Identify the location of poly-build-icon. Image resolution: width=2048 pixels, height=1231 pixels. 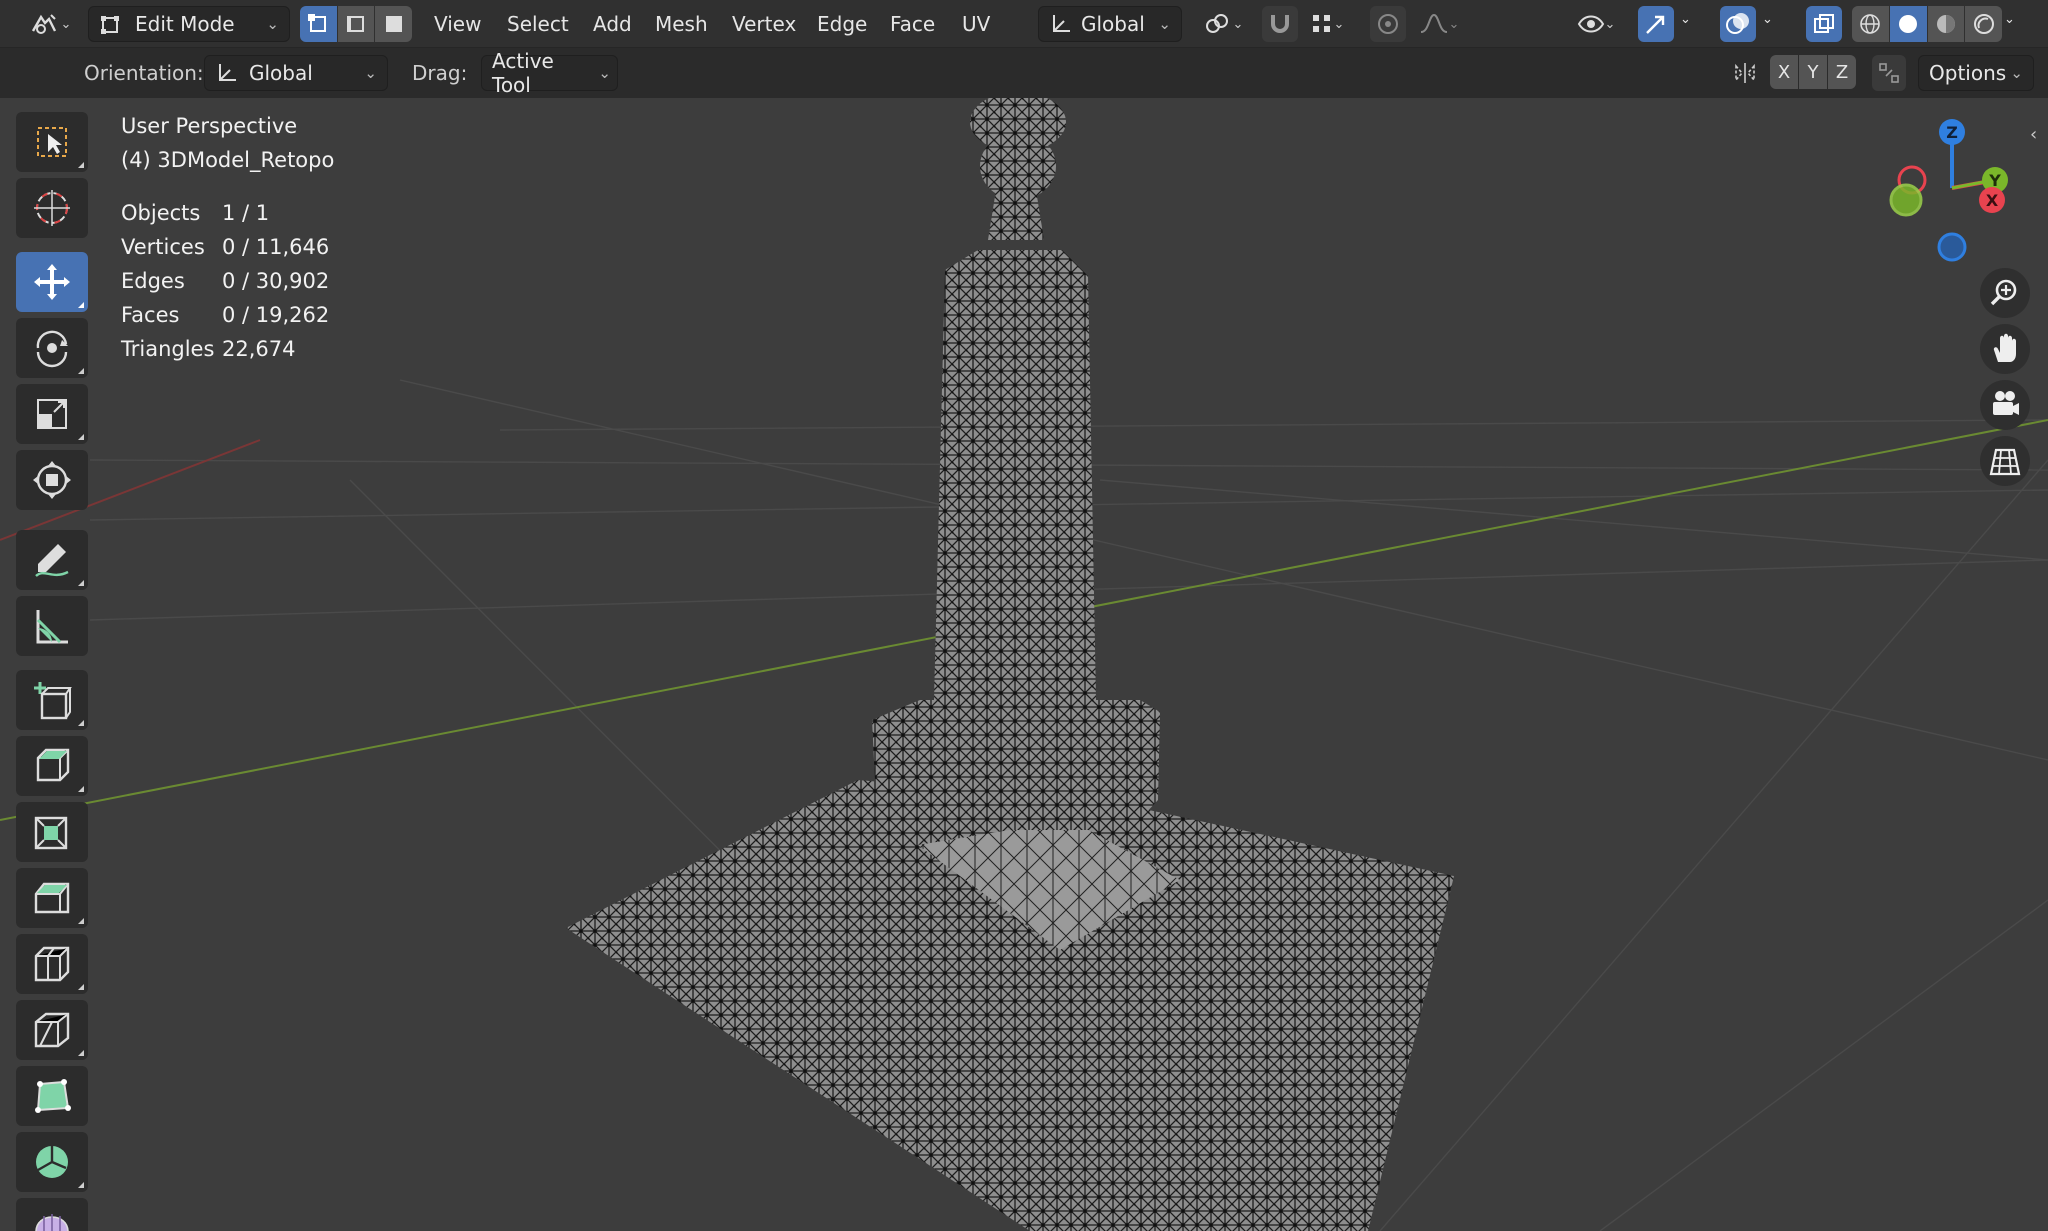
(53, 1096).